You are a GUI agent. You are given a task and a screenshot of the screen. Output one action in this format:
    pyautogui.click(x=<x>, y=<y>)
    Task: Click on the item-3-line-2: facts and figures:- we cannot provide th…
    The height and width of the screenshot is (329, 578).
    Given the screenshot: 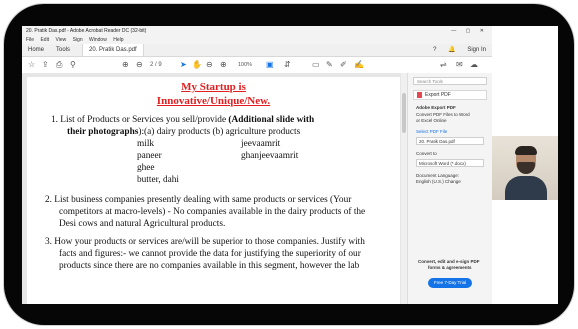 What is the action you would take?
    pyautogui.click(x=210, y=254)
    